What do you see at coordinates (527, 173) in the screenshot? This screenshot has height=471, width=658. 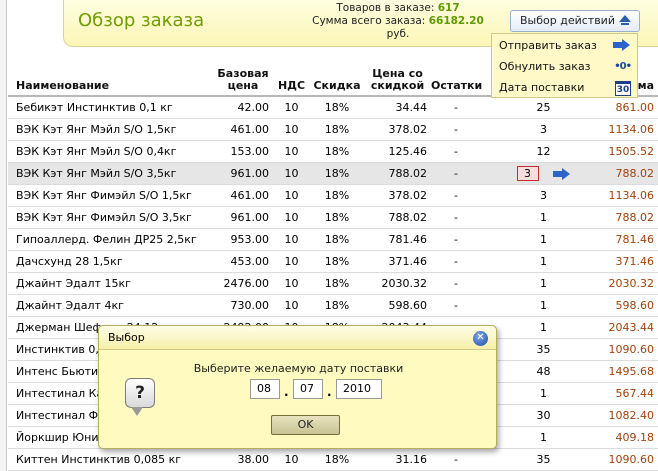 I see `qty-input: 3` at bounding box center [527, 173].